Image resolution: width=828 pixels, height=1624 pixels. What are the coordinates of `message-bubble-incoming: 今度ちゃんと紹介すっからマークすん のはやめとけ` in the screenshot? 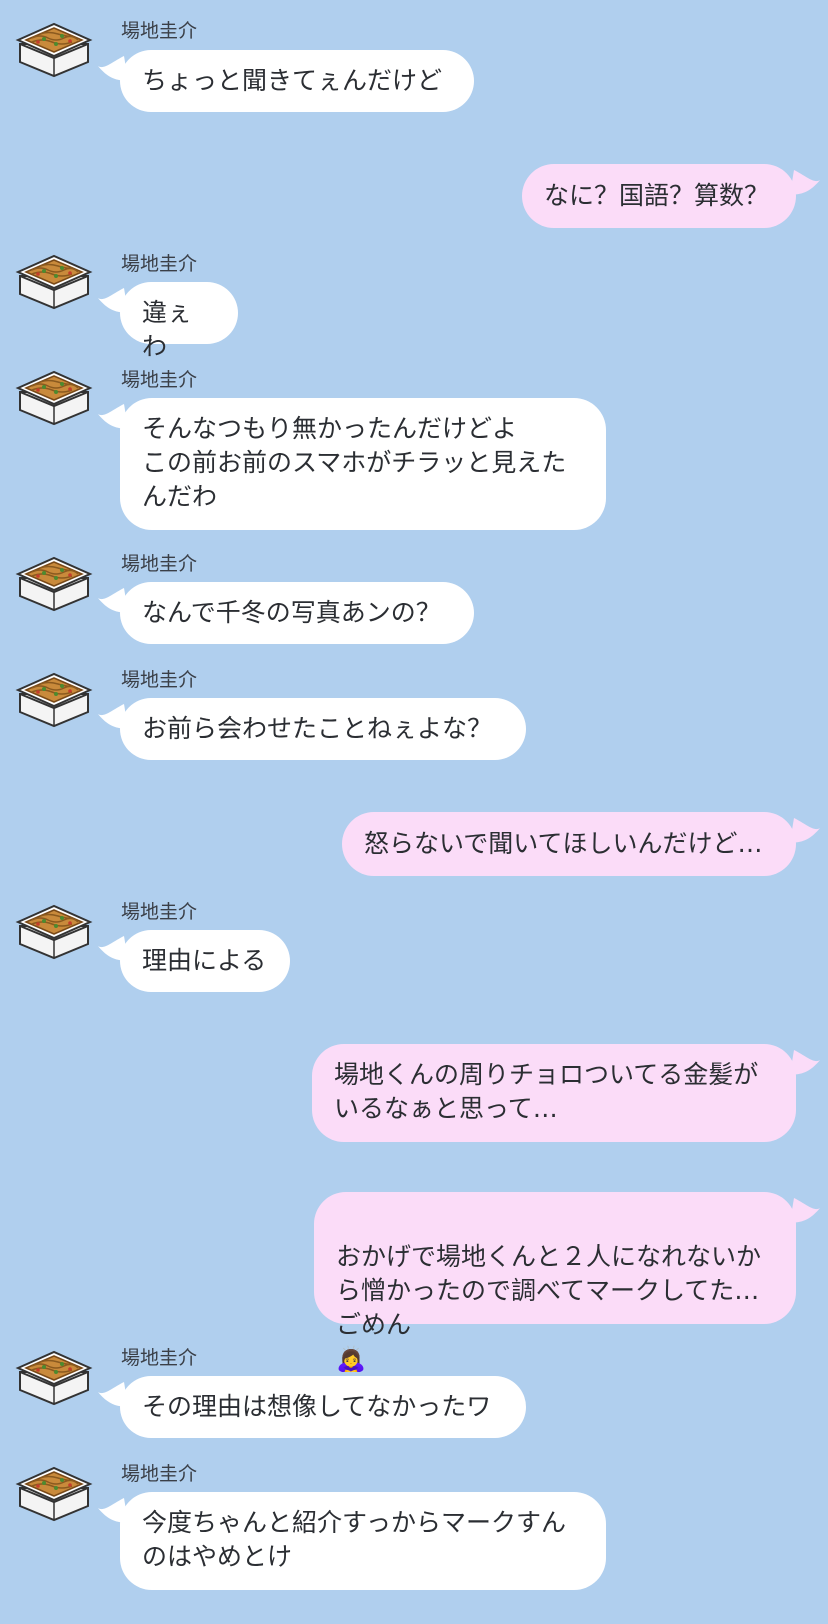 It's located at (363, 1541).